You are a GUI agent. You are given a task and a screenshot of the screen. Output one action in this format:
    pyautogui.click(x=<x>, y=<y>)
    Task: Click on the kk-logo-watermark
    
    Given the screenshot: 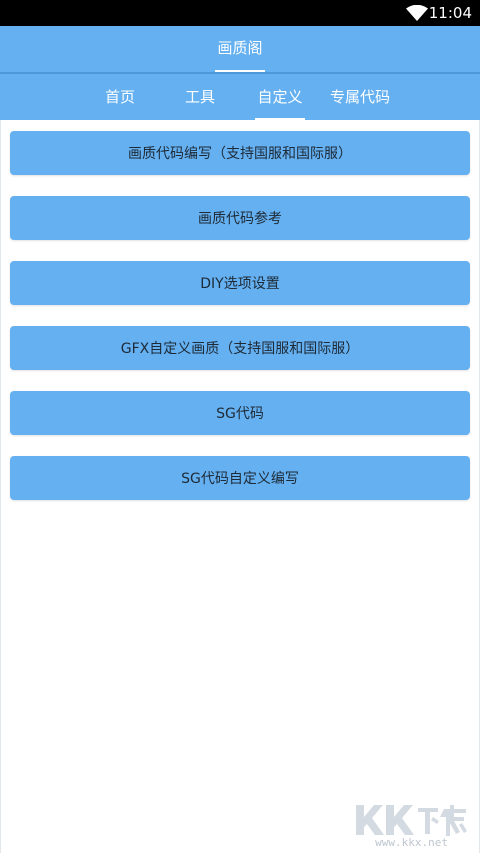 What is the action you would take?
    pyautogui.click(x=411, y=820)
    